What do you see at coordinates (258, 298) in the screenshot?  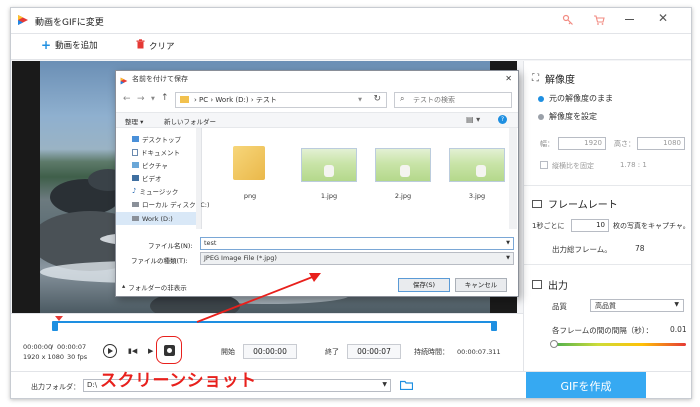 I see `annotation-arrow` at bounding box center [258, 298].